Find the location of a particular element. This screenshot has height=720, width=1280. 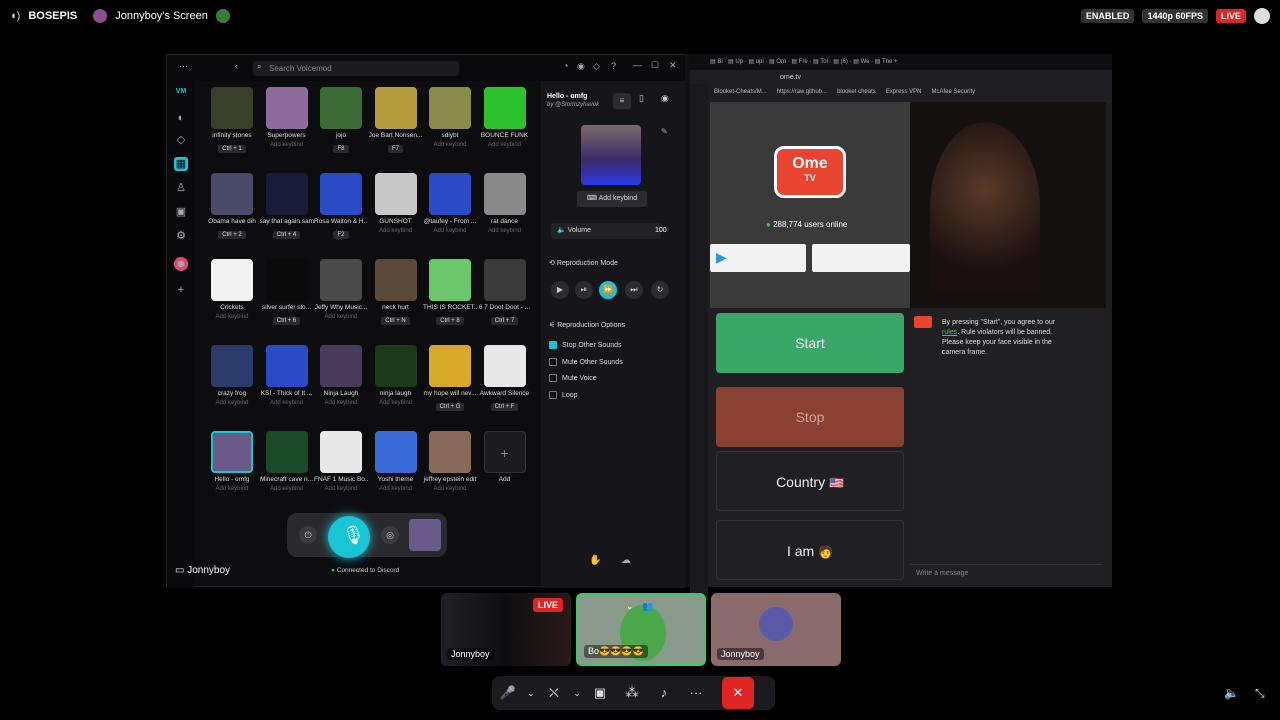

sound-tile: Obama have dih Ctrl + 2 is located at coordinates (232, 206).